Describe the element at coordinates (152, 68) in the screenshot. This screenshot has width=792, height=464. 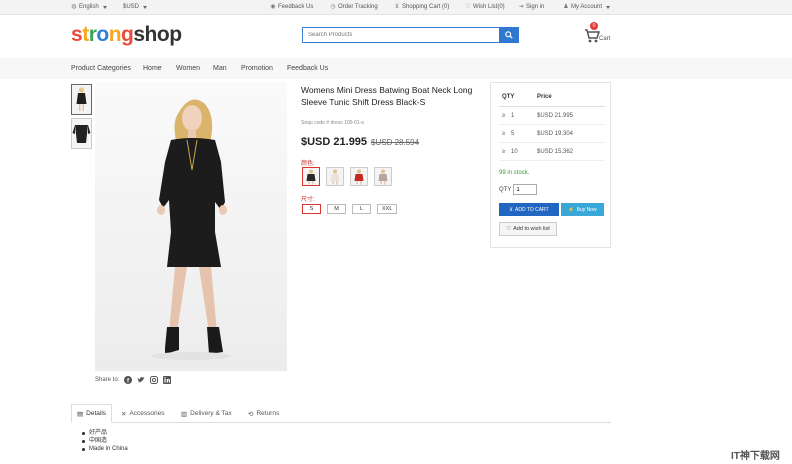
I see `nav-home: Home` at that location.